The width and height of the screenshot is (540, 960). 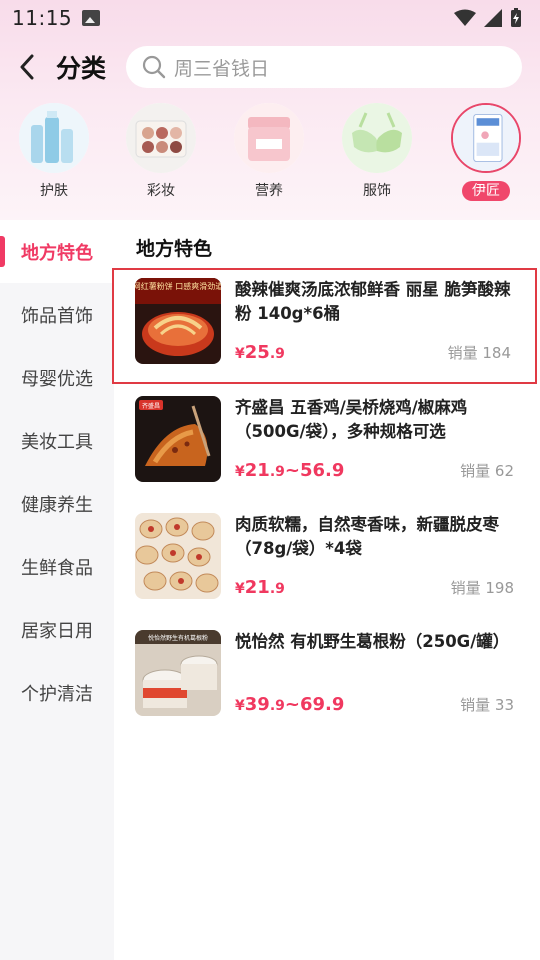 I want to click on header: 分类 周三省钱日, so click(x=270, y=67).